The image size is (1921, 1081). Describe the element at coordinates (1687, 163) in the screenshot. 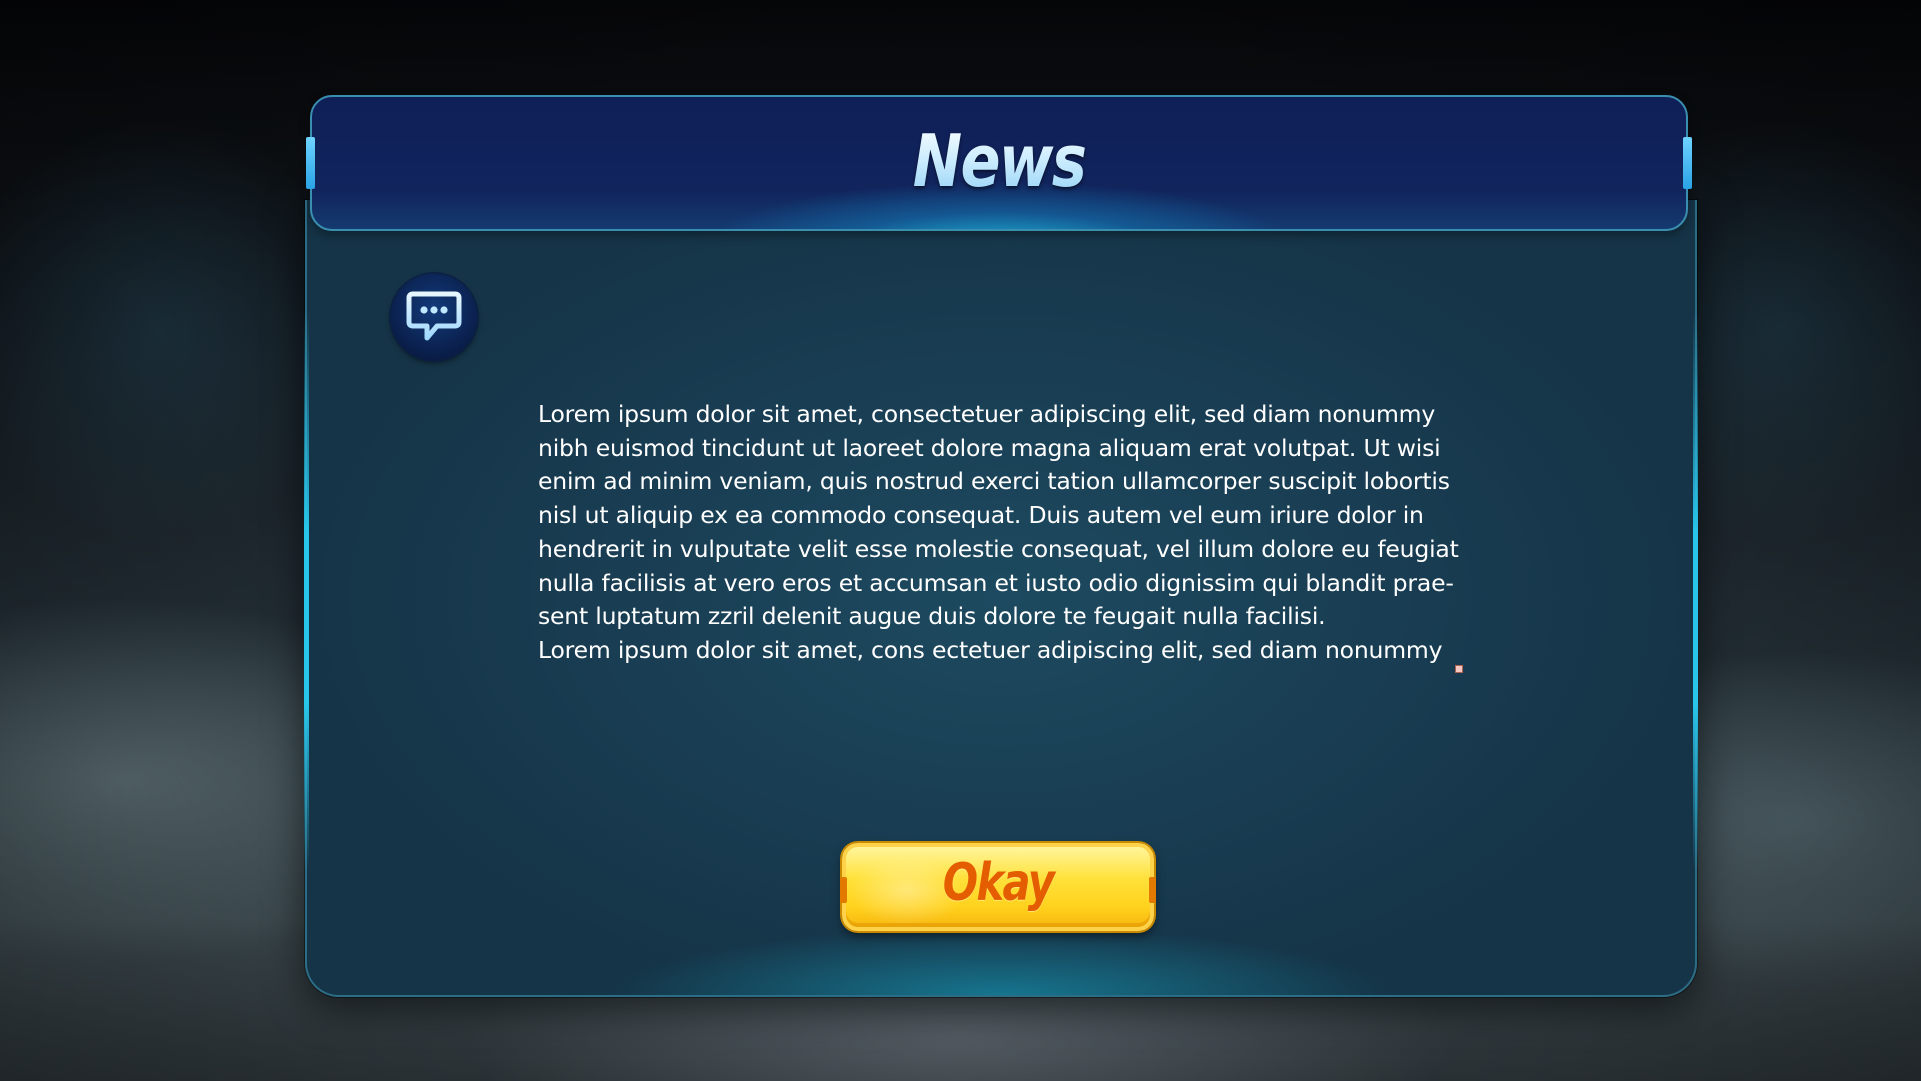

I see `header-tab-right` at that location.